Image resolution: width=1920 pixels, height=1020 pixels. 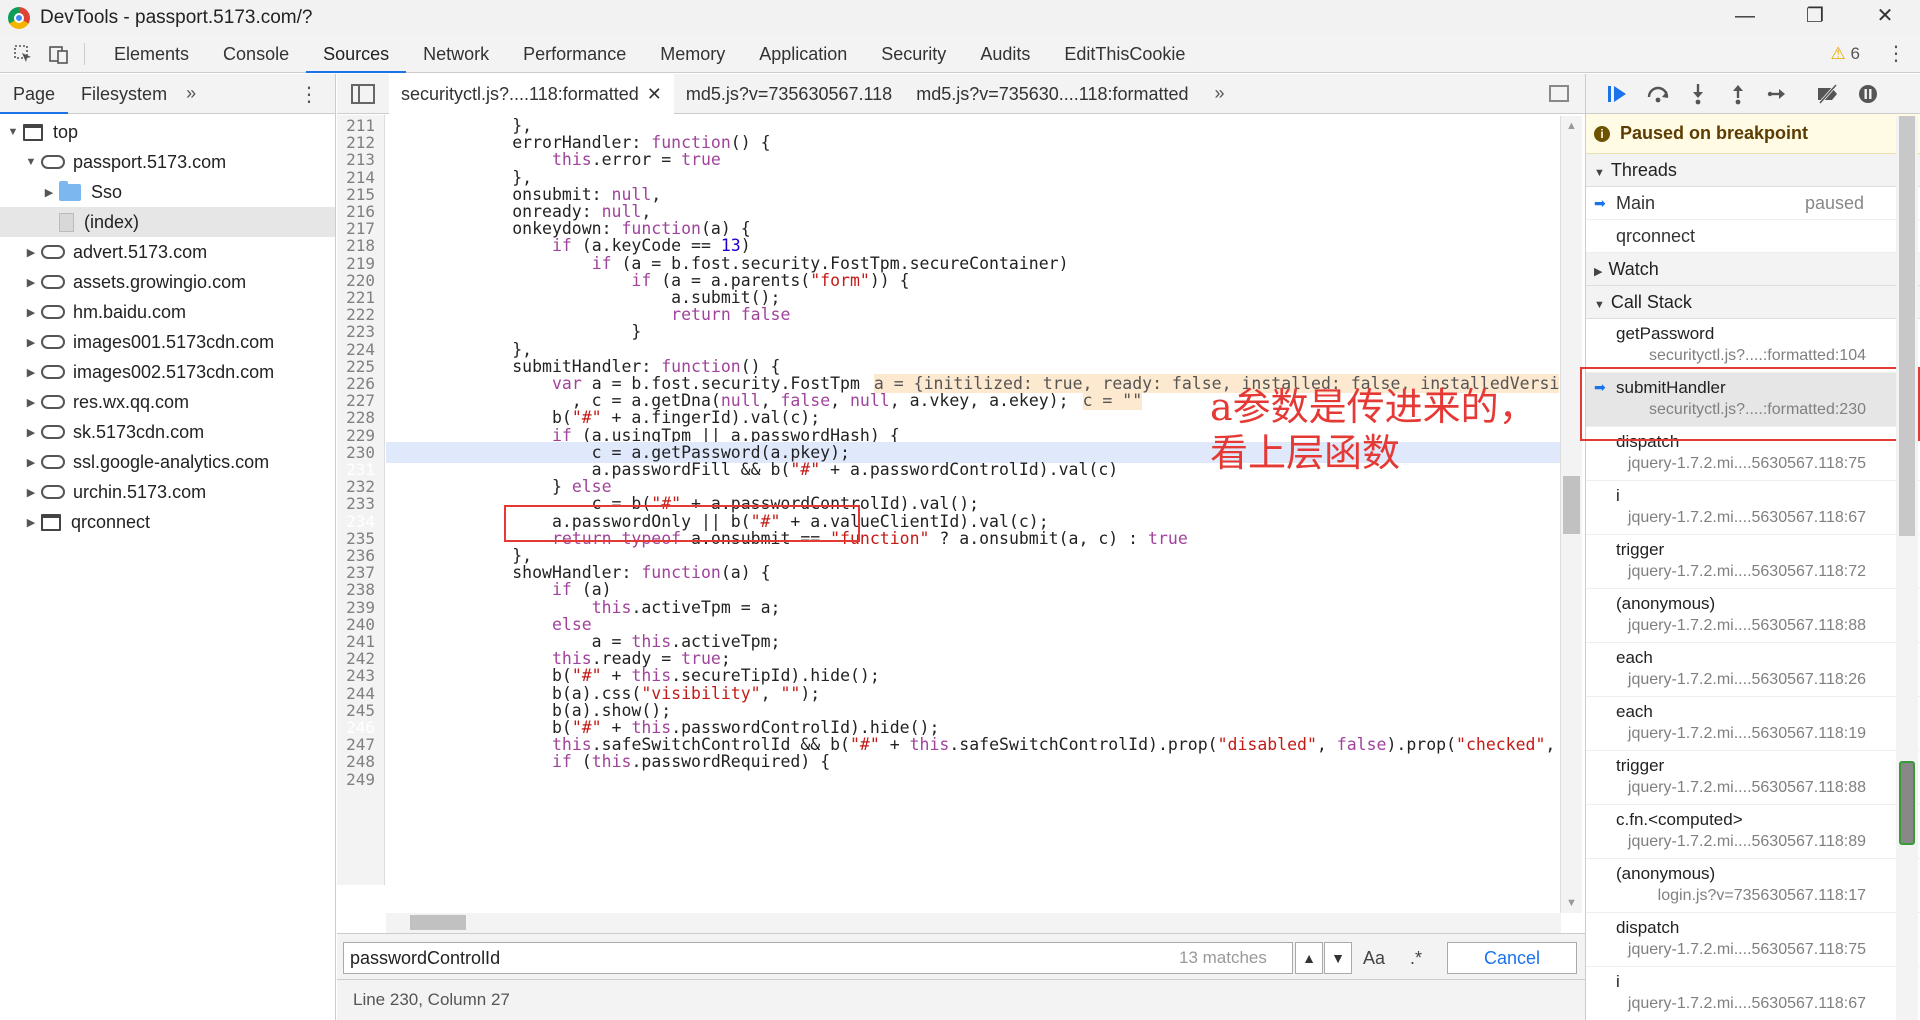 What do you see at coordinates (1753, 302) in the screenshot?
I see `callstack-section-header: ▼ Call Stack` at bounding box center [1753, 302].